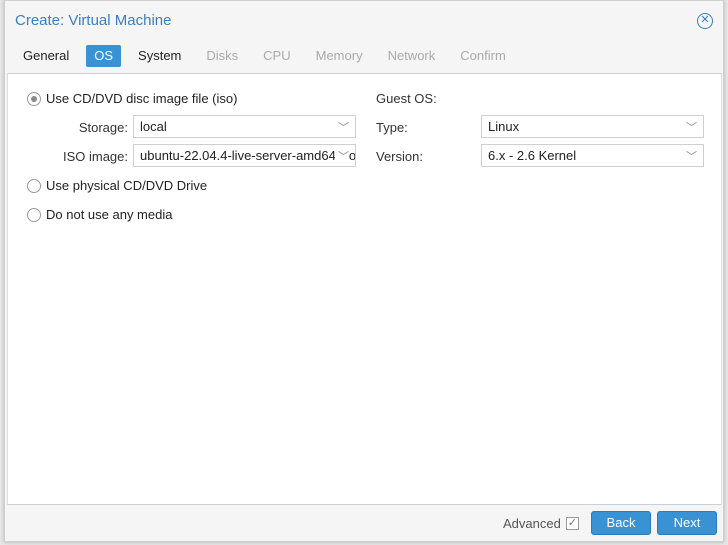  Describe the element at coordinates (411, 55) in the screenshot. I see `tab-network: Network` at that location.